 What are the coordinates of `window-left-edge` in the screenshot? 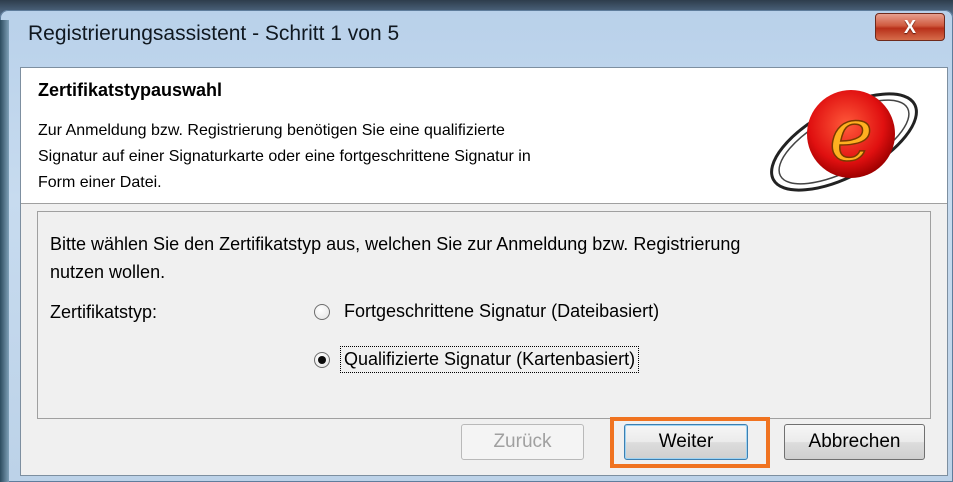 It's located at (4, 251).